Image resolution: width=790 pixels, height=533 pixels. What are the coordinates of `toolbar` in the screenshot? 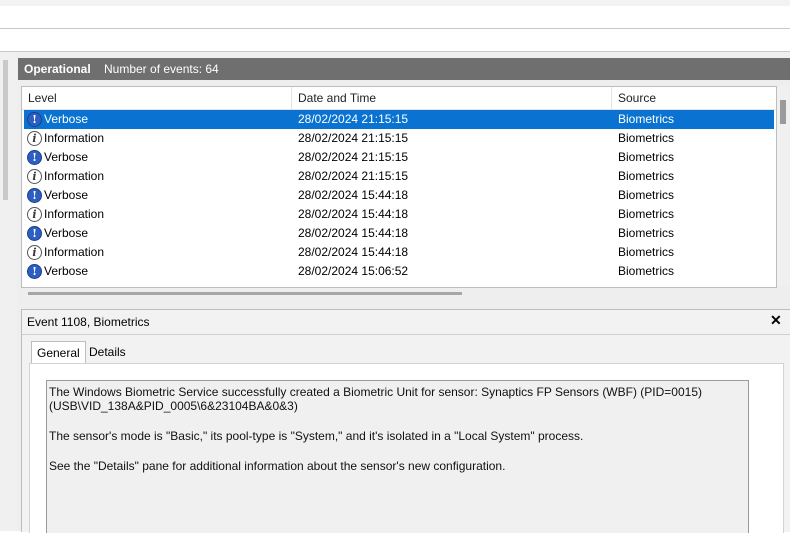 It's located at (395, 40).